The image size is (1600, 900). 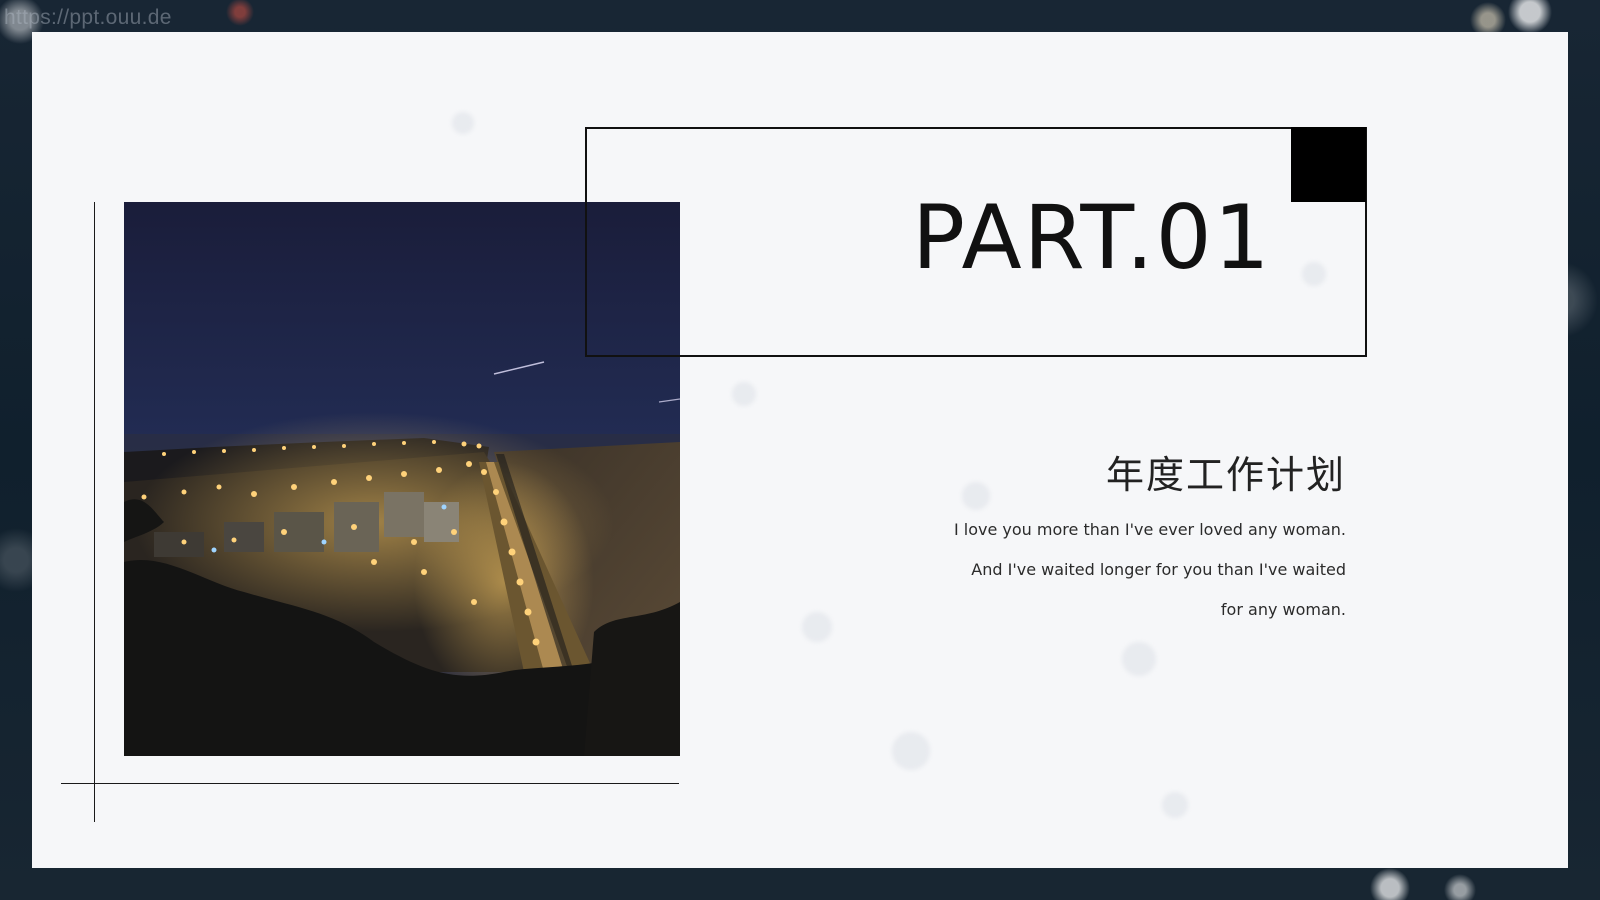 I want to click on watermark-text: https://ppt.ouu.de, so click(x=88, y=17).